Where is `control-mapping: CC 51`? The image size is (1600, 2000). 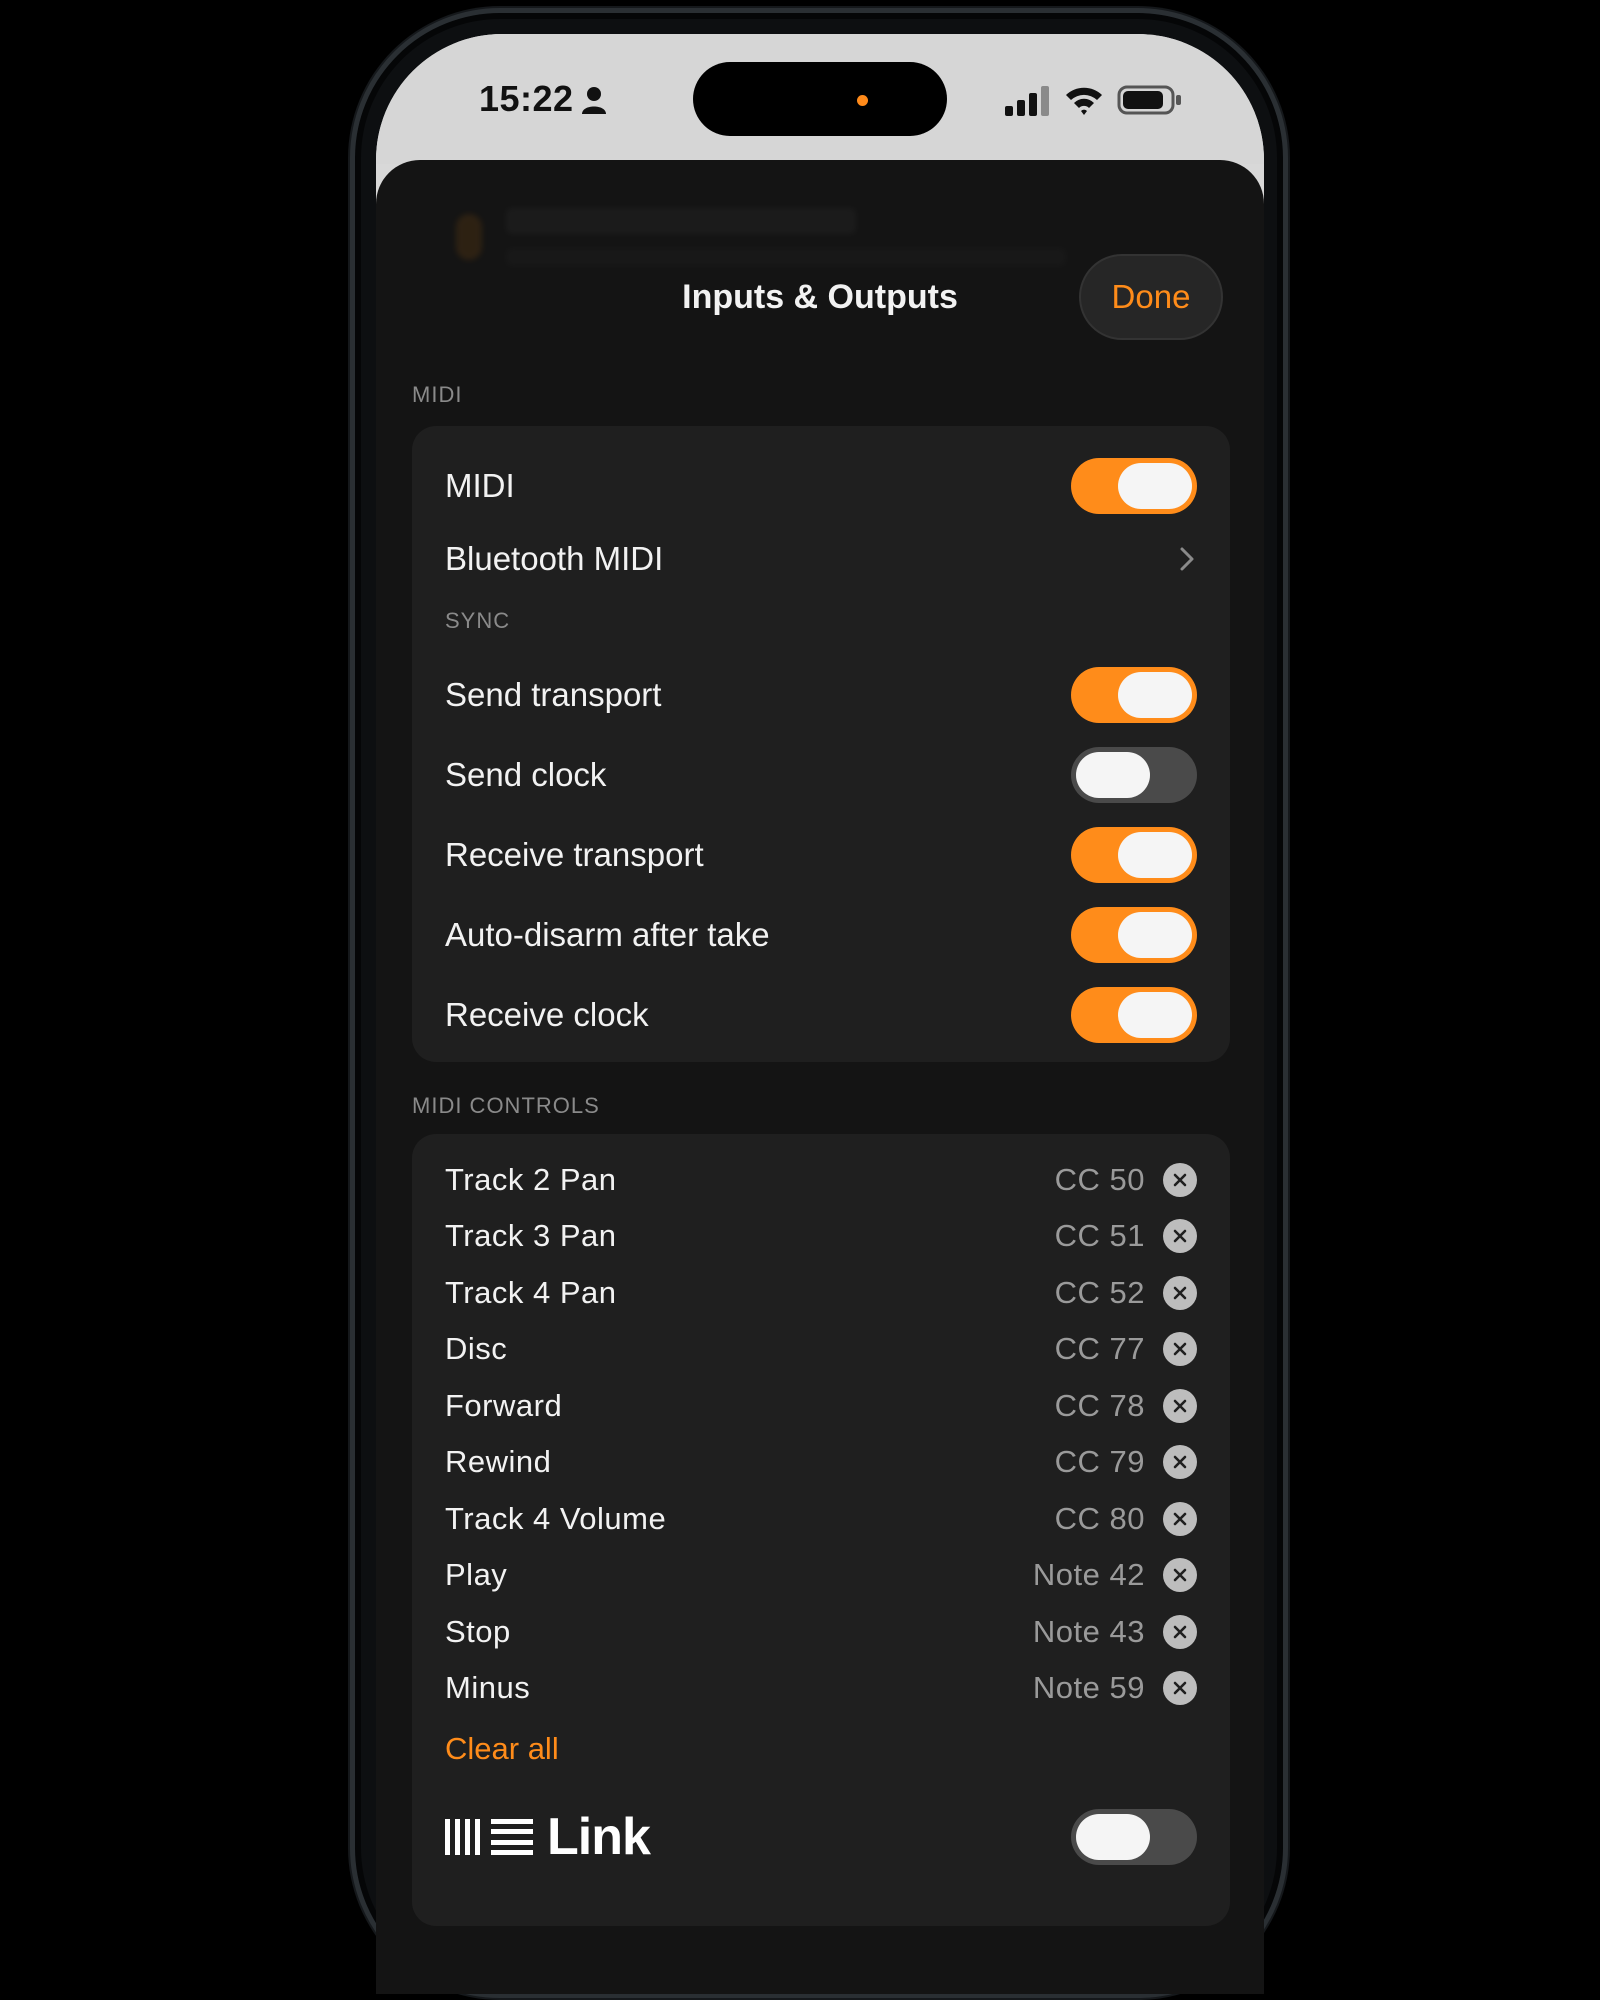 control-mapping: CC 51 is located at coordinates (1099, 1235).